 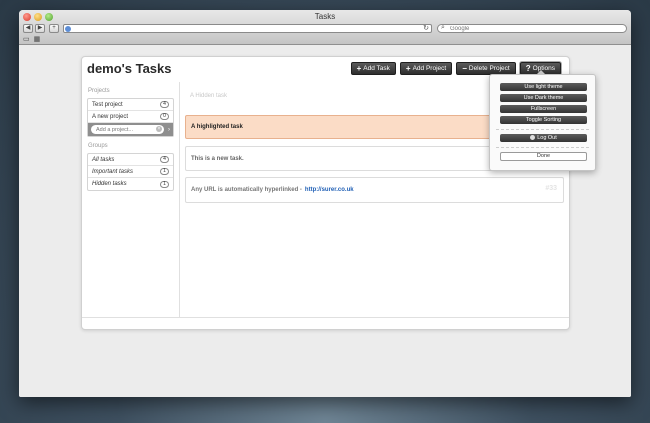 What do you see at coordinates (209, 96) in the screenshot?
I see `task-text: A Hidden task` at bounding box center [209, 96].